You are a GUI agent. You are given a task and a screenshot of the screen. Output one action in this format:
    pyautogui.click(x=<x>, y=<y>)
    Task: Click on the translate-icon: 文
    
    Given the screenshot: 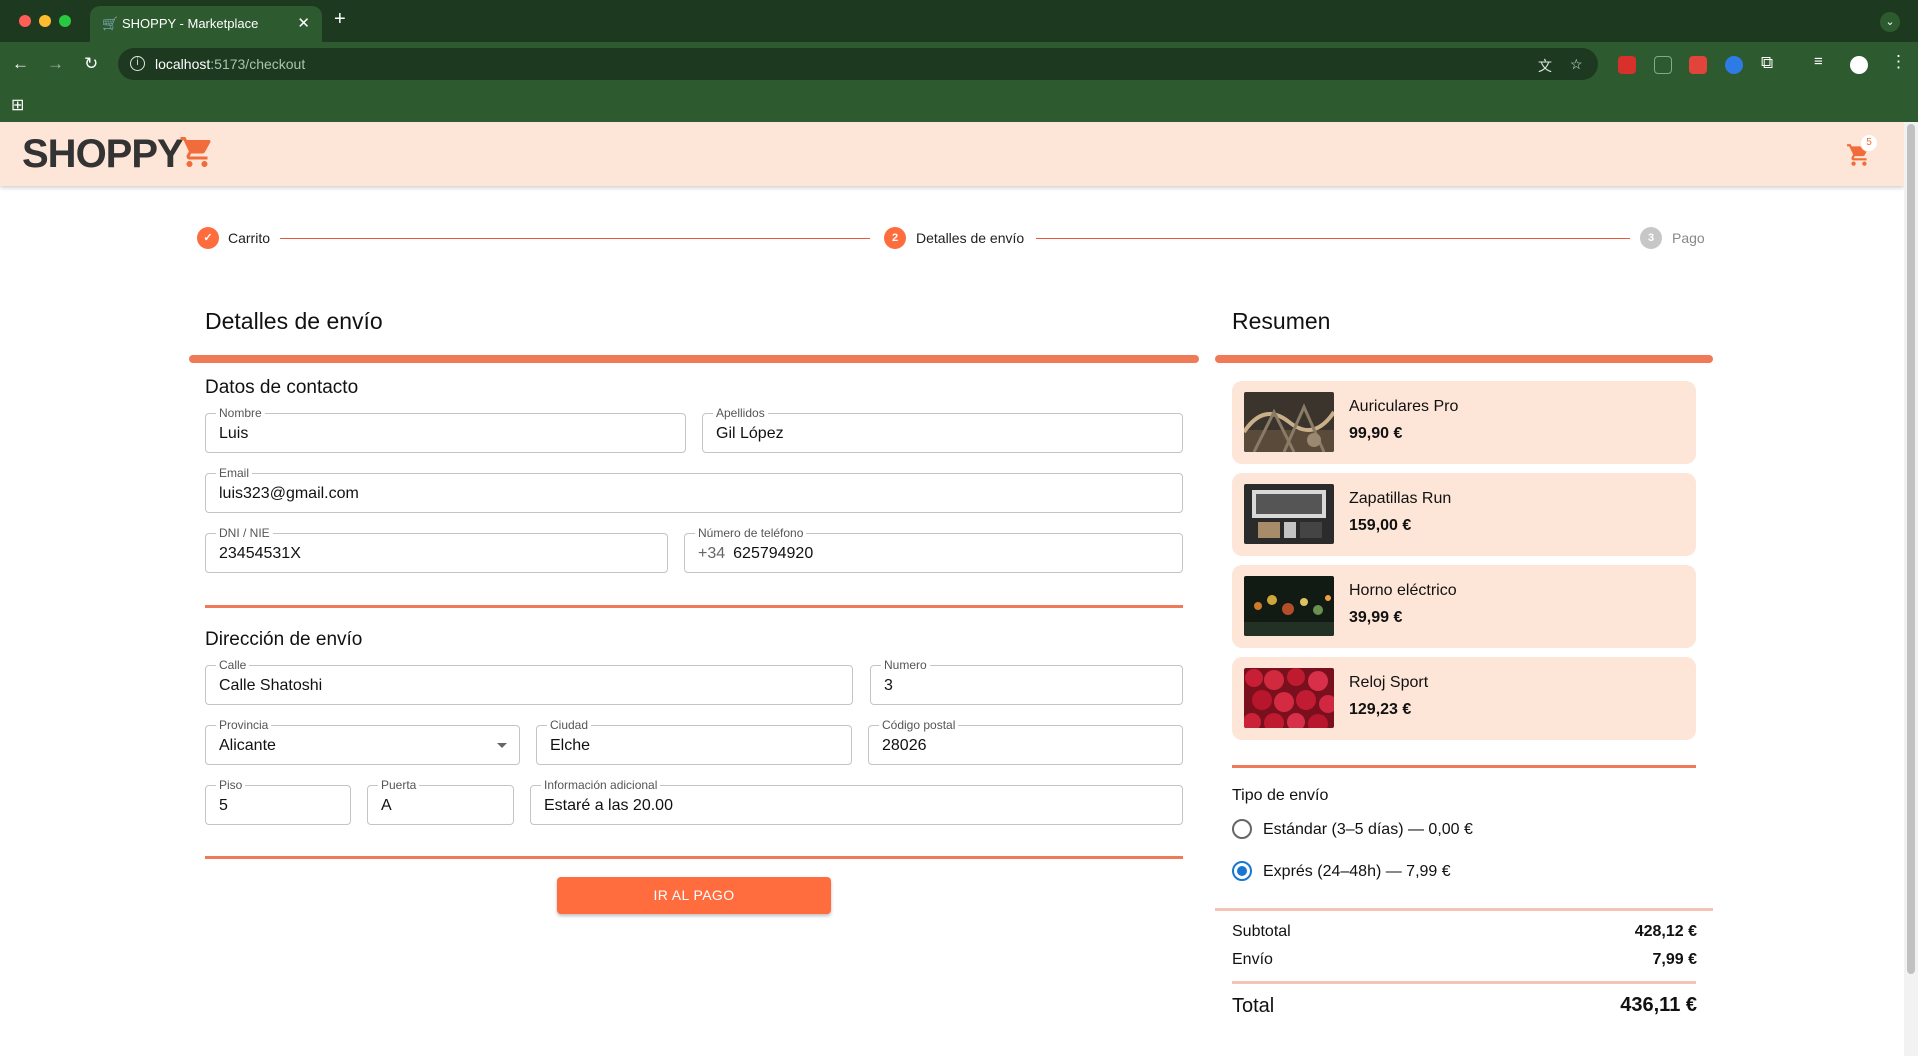 What is the action you would take?
    pyautogui.click(x=1545, y=66)
    